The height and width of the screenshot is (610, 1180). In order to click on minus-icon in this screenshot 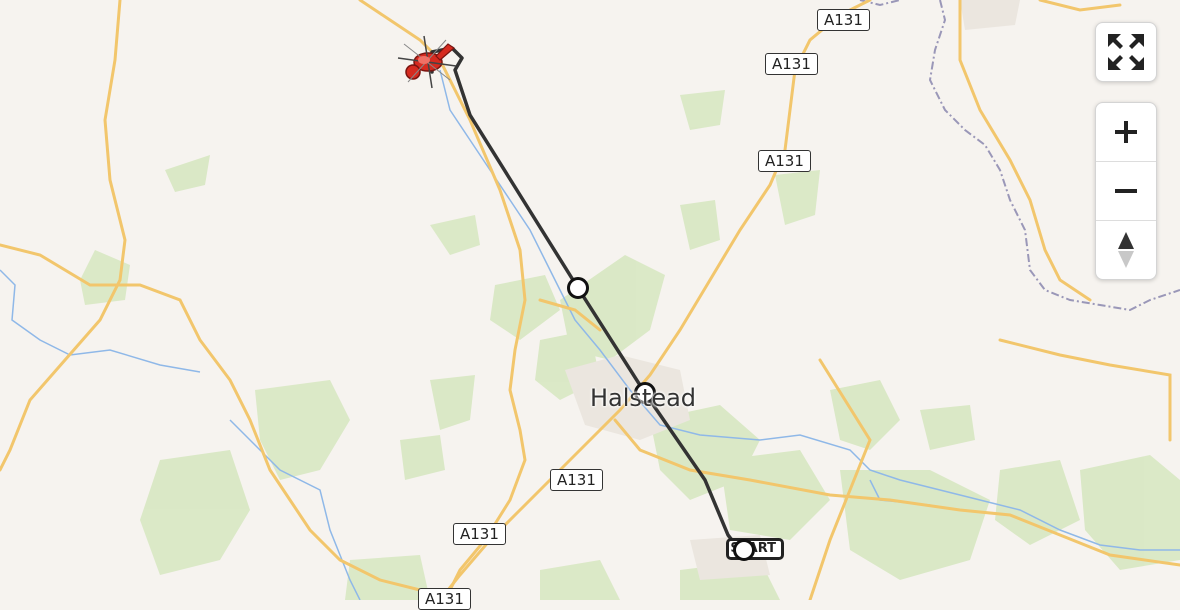, I will do `click(1126, 191)`.